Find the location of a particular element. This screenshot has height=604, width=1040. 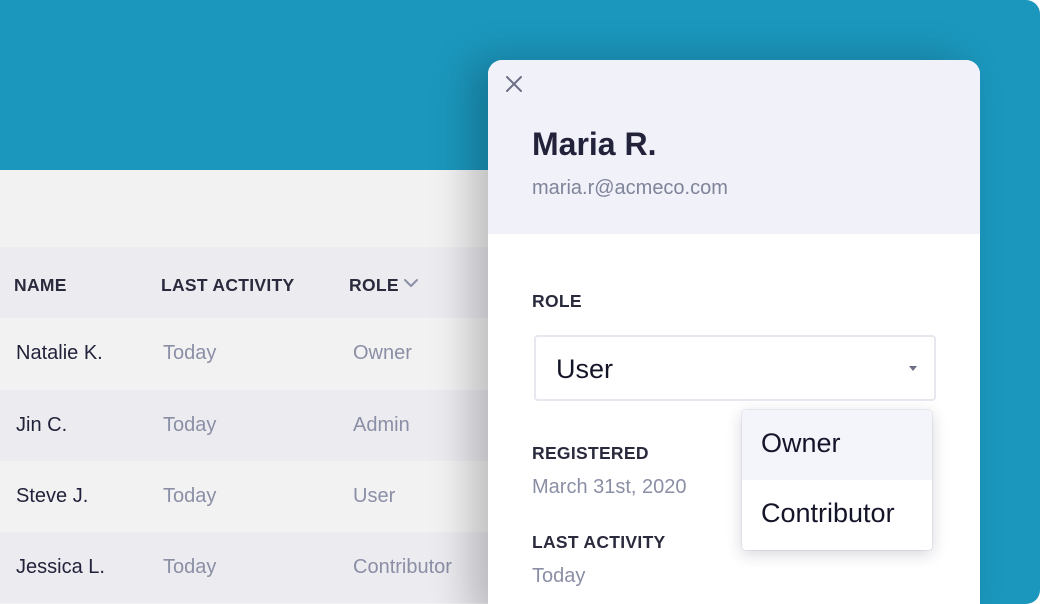

user-name: Maria R. is located at coordinates (594, 144).